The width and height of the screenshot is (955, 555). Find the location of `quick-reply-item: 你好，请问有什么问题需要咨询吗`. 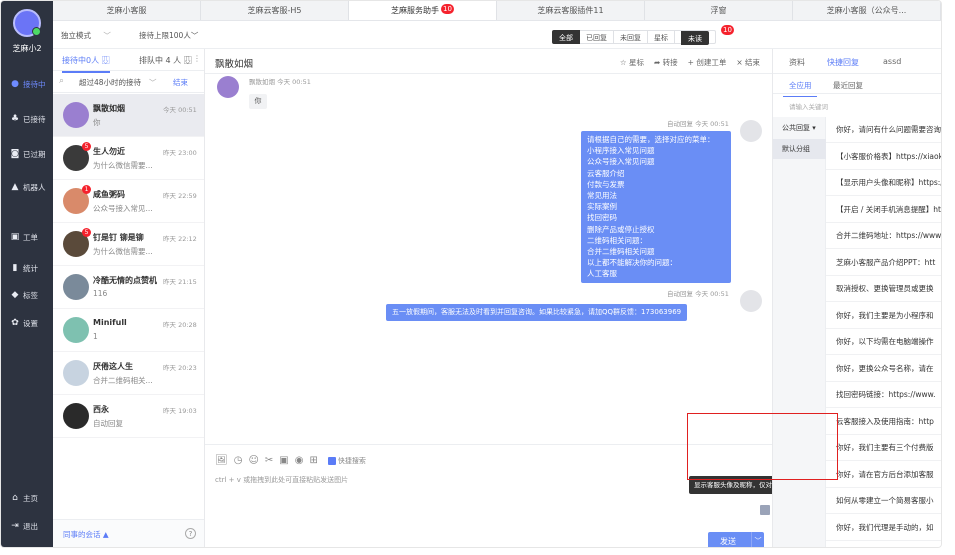

quick-reply-item: 你好，请问有什么问题需要咨询吗 is located at coordinates (883, 130).